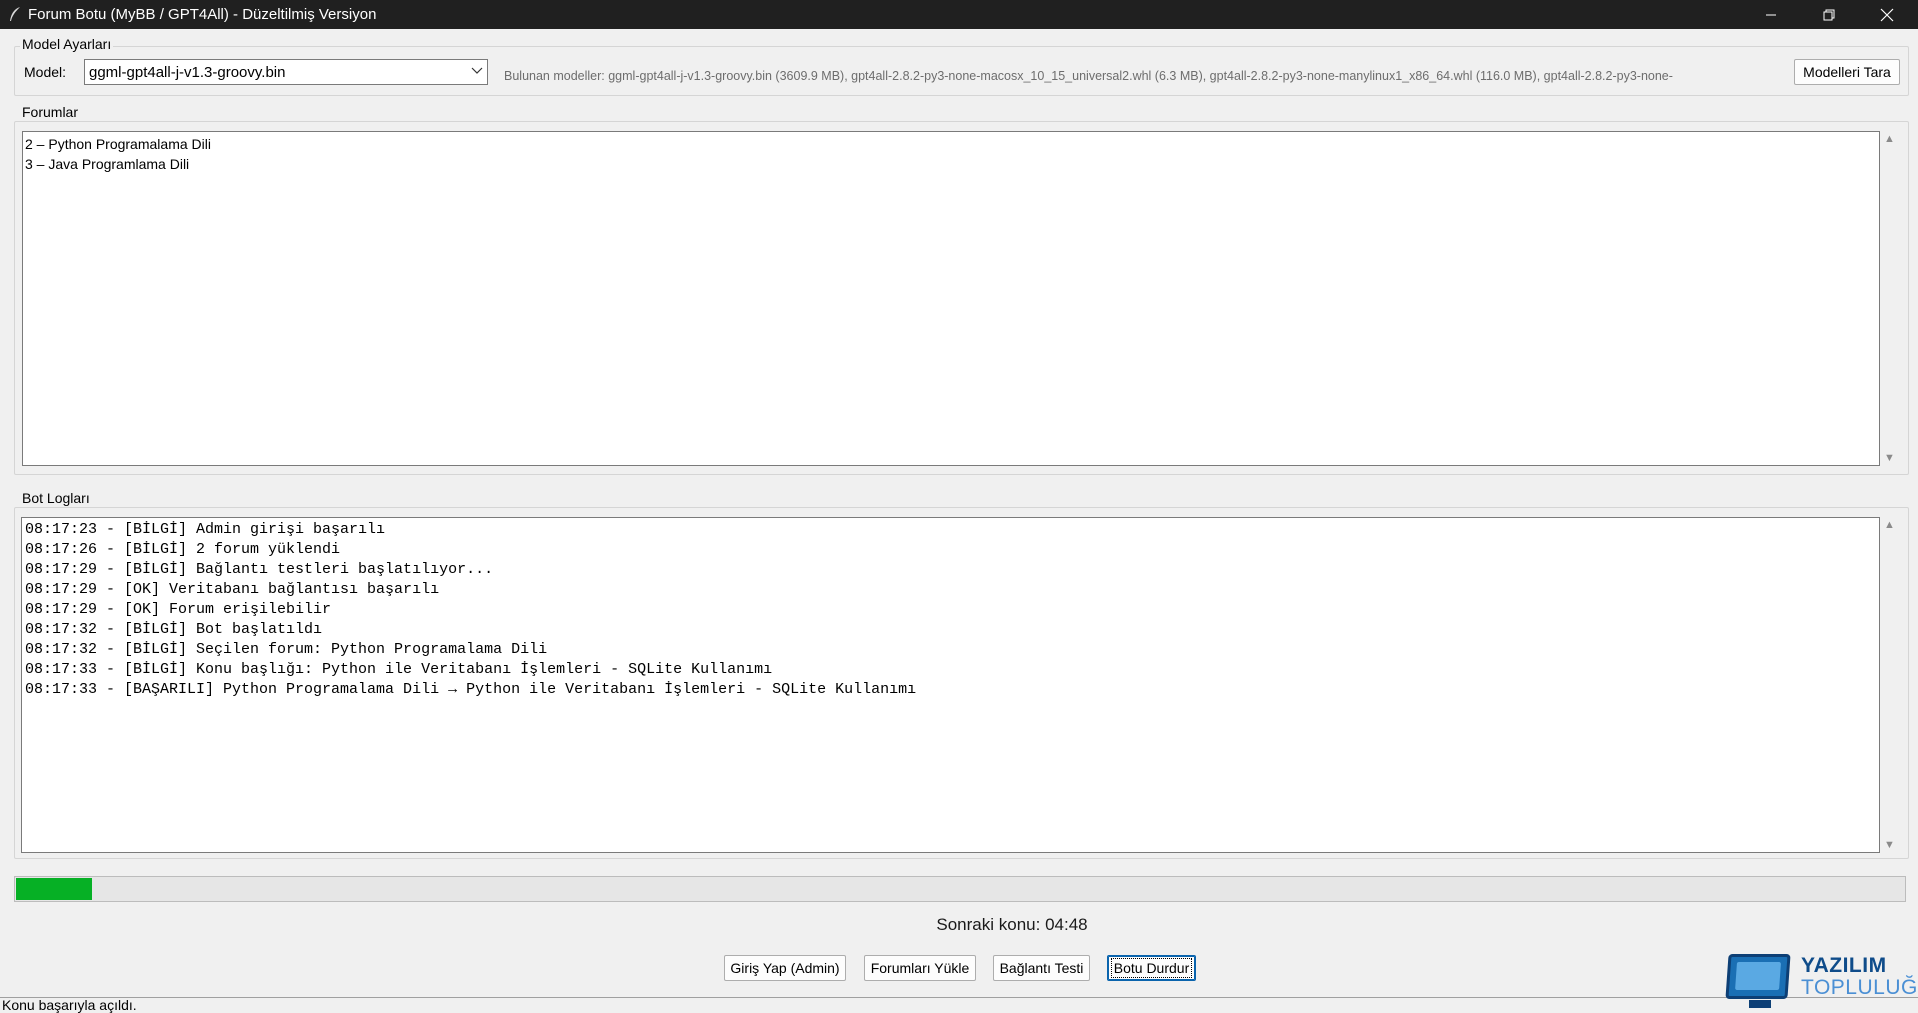  Describe the element at coordinates (67, 44) in the screenshot. I see `model-settings-label: Model Ayarları` at that location.